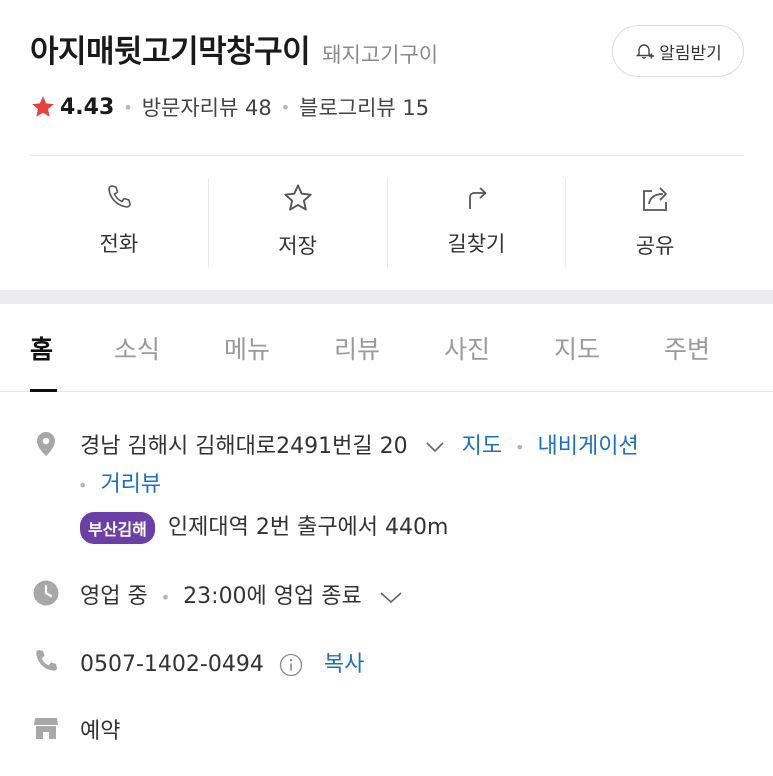 This screenshot has height=776, width=773. Describe the element at coordinates (117, 528) in the screenshot. I see `subway-line-badge: 부산김해` at that location.